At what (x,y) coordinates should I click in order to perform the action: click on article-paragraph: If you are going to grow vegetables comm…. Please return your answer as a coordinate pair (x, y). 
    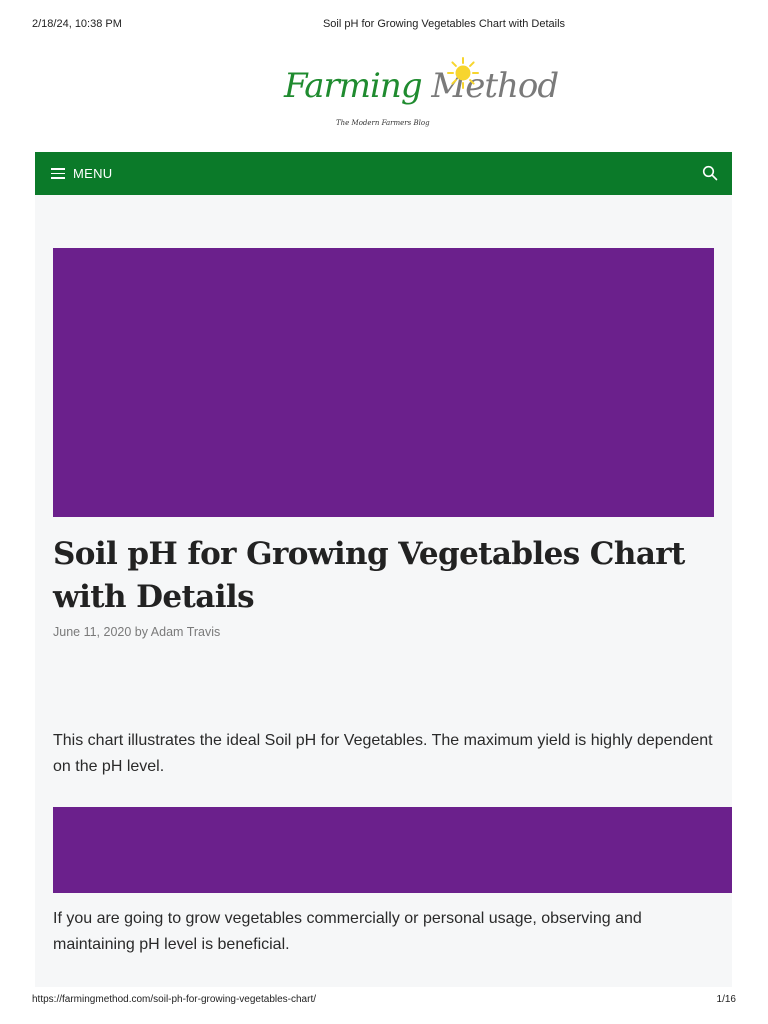
    Looking at the image, I should click on (347, 931).